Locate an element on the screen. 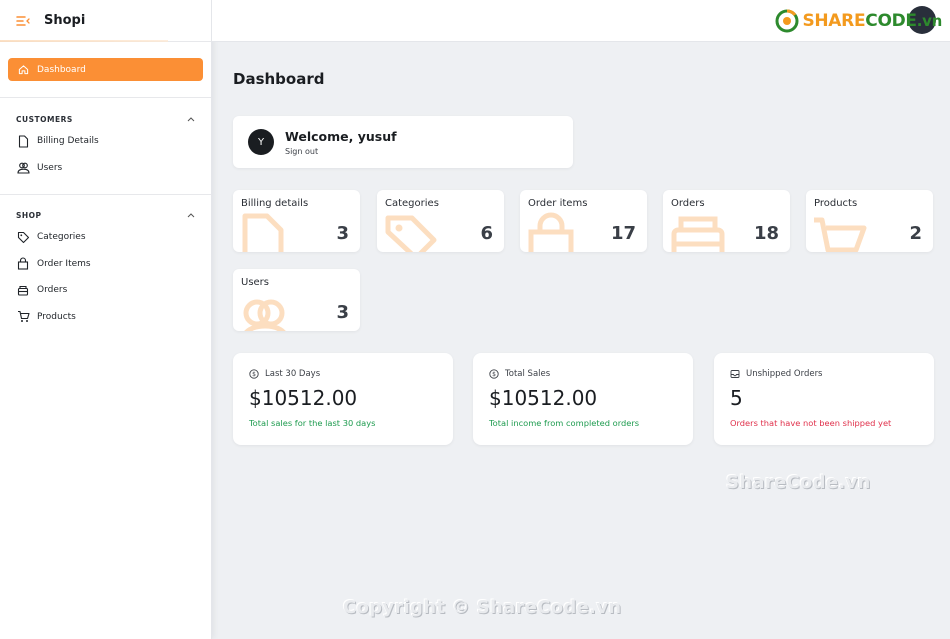  welcome-card: Y Welcome, yusuf Sign out is located at coordinates (403, 142).